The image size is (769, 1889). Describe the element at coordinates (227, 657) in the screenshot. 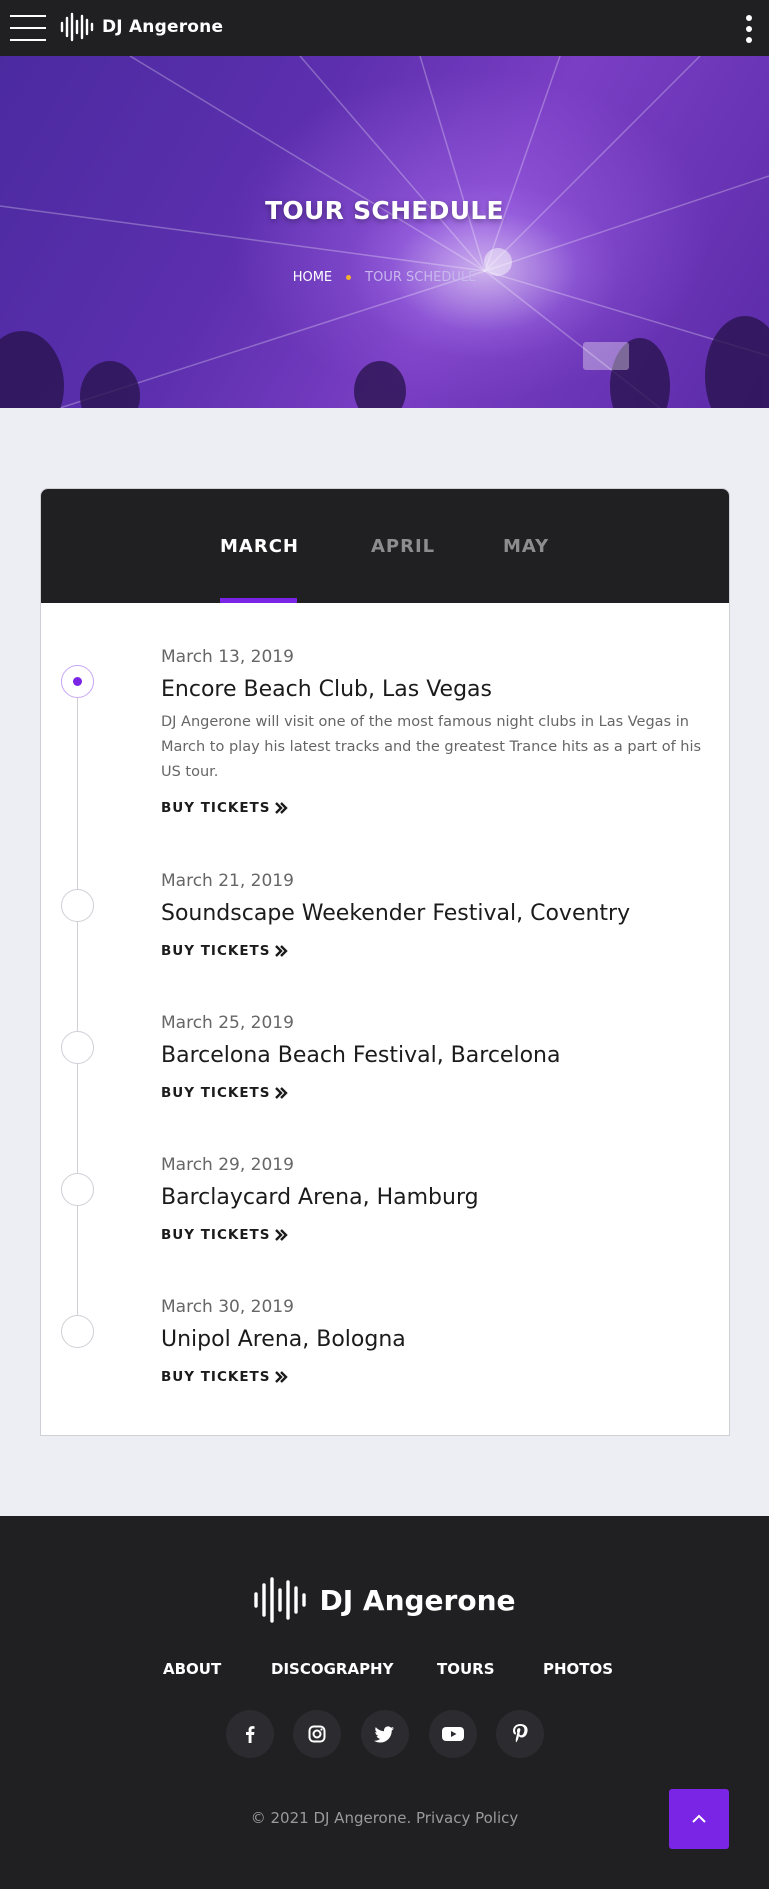

I see `event-date: March 13, 2019` at that location.